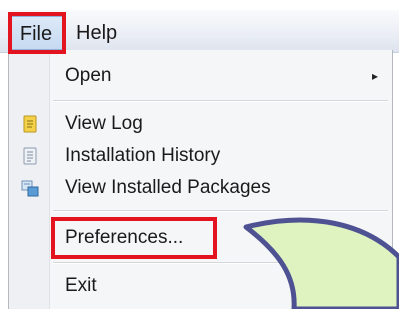 The image size is (399, 309). Describe the element at coordinates (30, 188) in the screenshot. I see `packages-icon` at that location.